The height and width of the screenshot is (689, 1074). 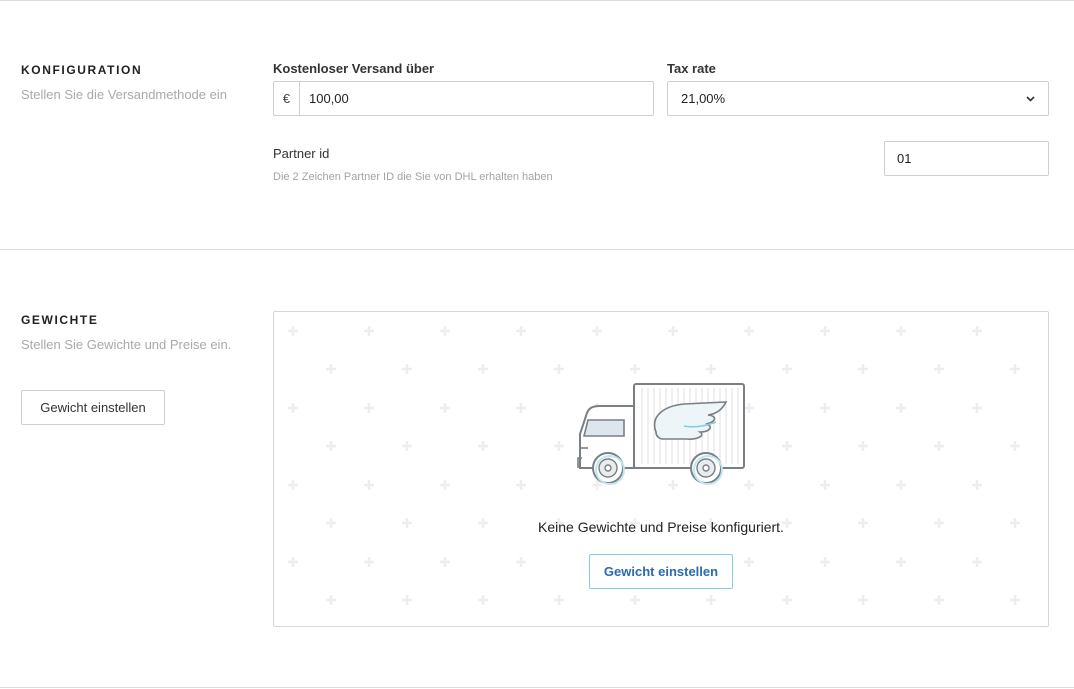 What do you see at coordinates (93, 407) in the screenshot?
I see `set-weight-button: Gewicht einstellen` at bounding box center [93, 407].